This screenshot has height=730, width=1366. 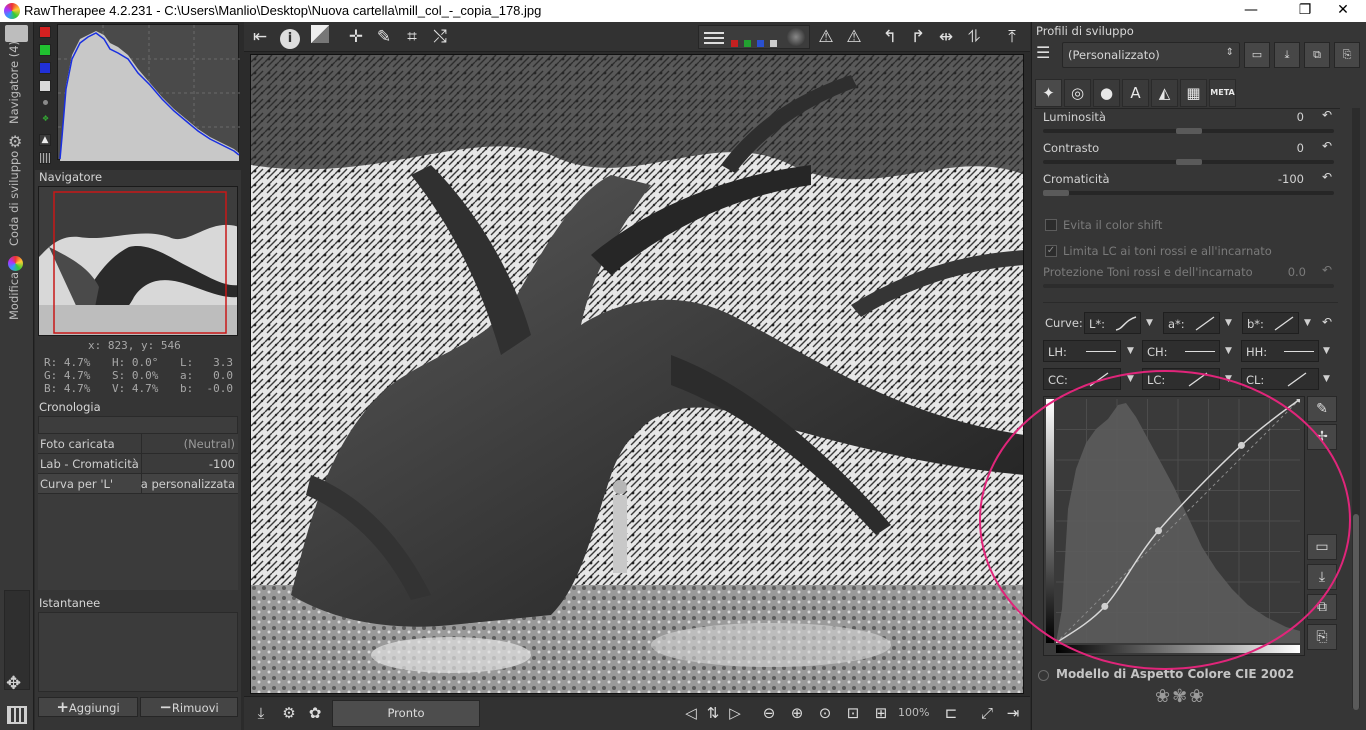 What do you see at coordinates (714, 37) in the screenshot?
I see `preview-rgb-icon` at bounding box center [714, 37].